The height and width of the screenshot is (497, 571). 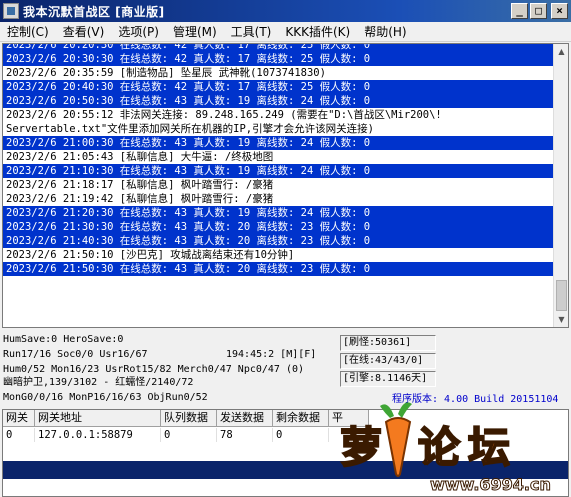 I want to click on menu-kkk-plugin: KKK插件(K), so click(x=317, y=32).